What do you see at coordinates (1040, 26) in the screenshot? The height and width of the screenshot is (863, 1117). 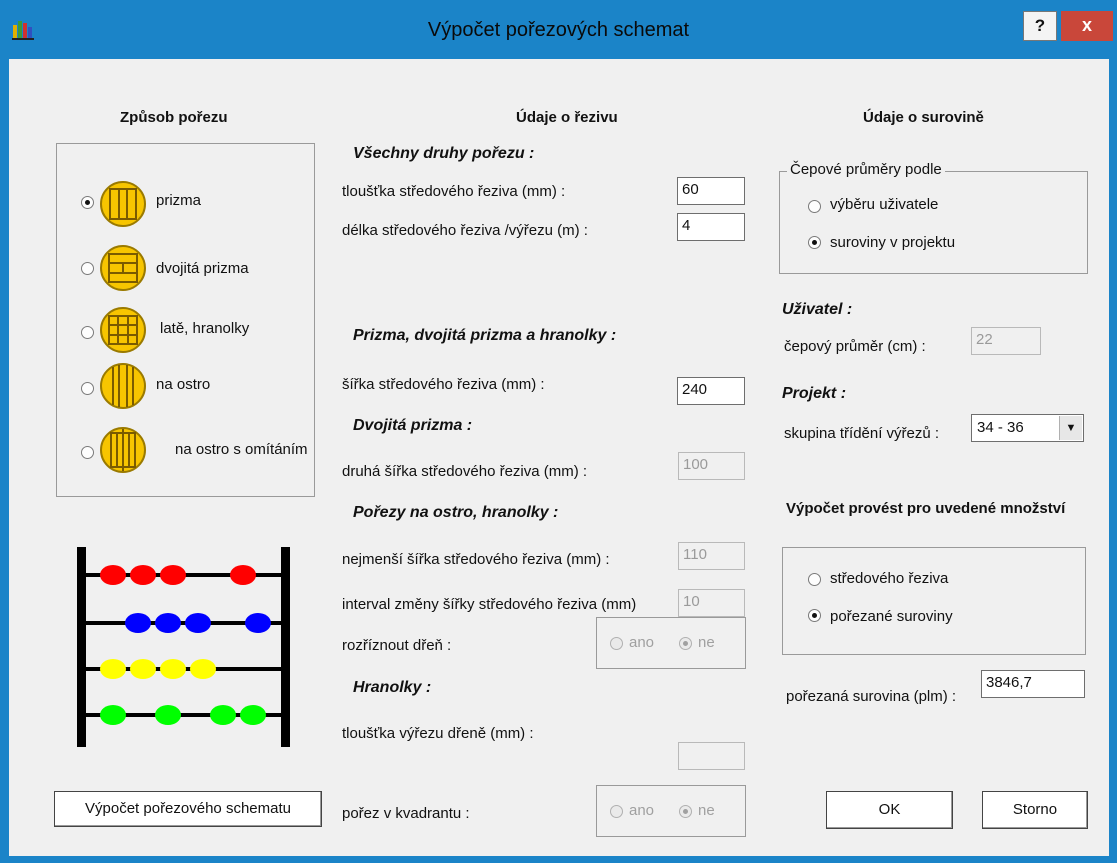 I see `help-button: ?` at bounding box center [1040, 26].